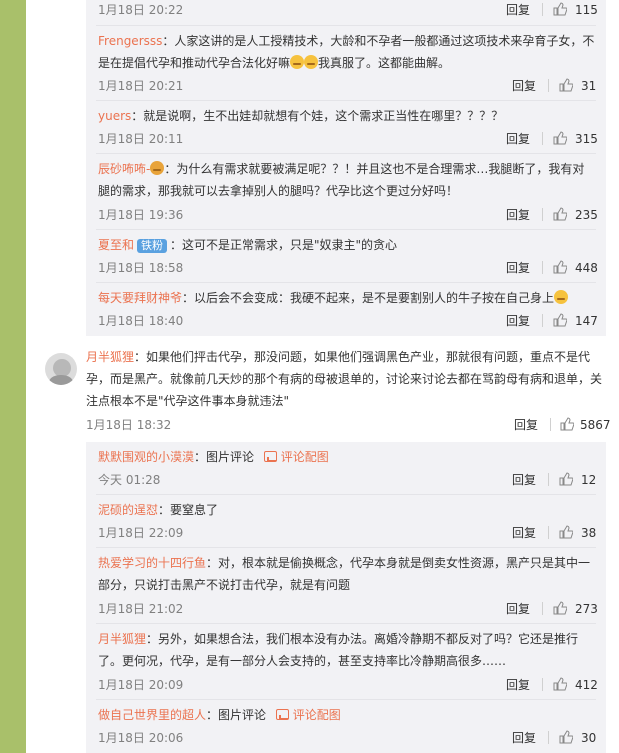  What do you see at coordinates (128, 510) in the screenshot?
I see `reply-username: 泥硕的逞怼` at bounding box center [128, 510].